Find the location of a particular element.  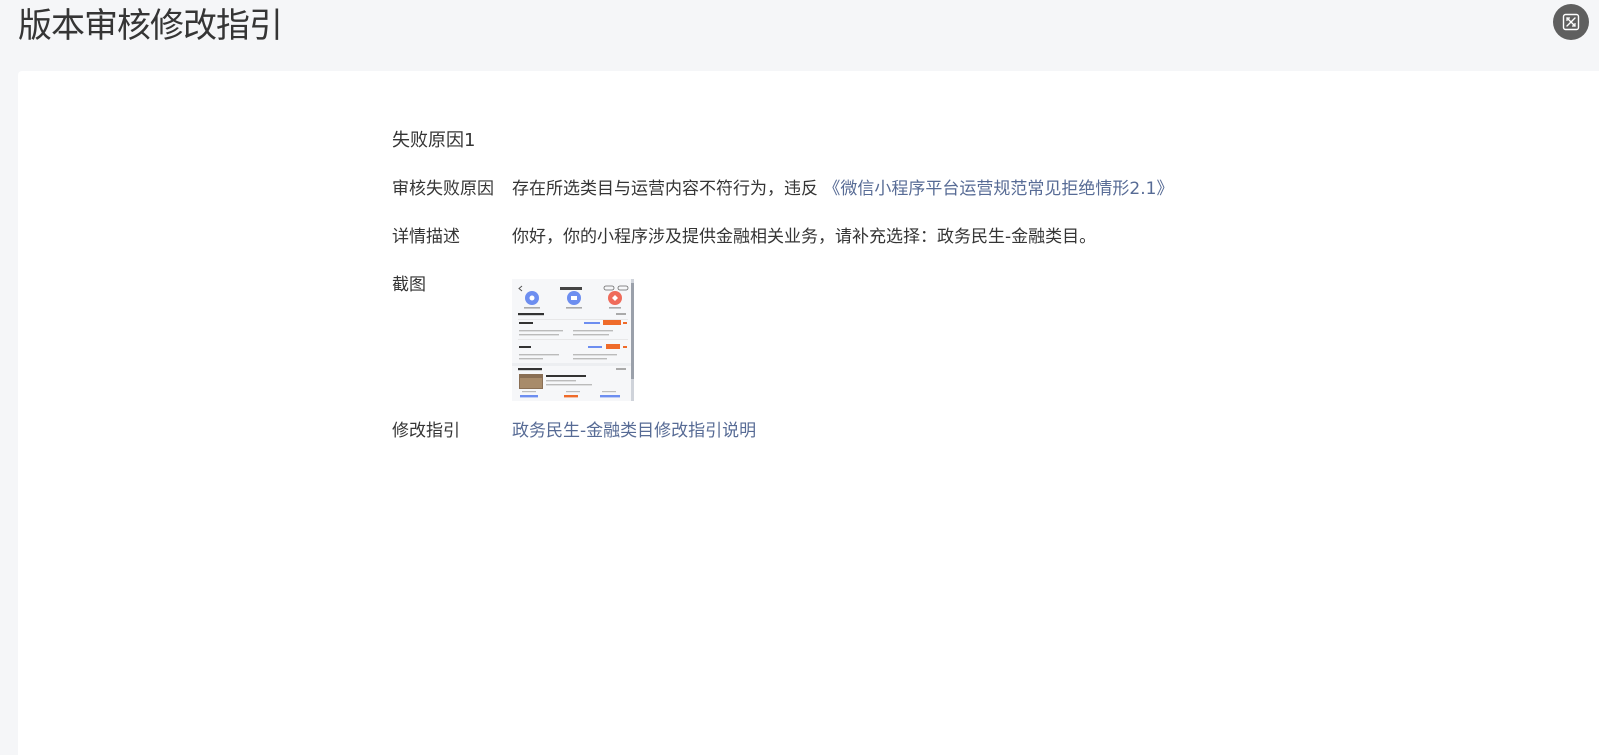

thumbnail-scrollbar is located at coordinates (632, 340).